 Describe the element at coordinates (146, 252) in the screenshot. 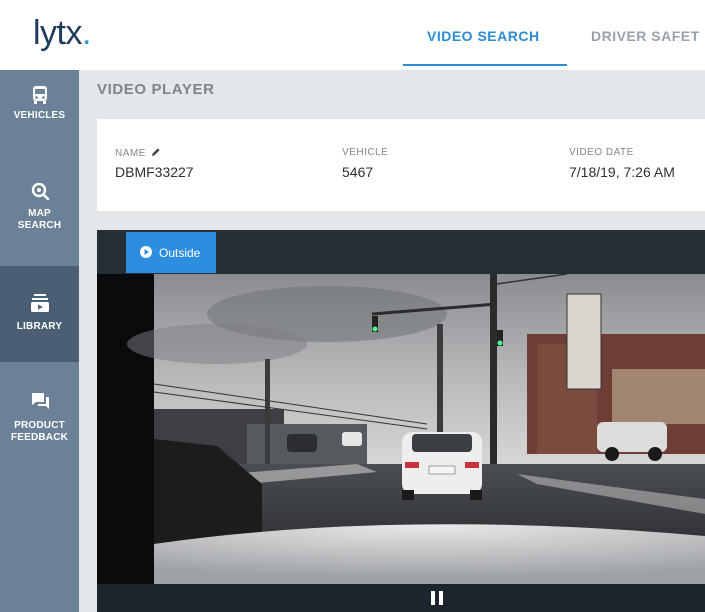

I see `play-circle-icon` at that location.